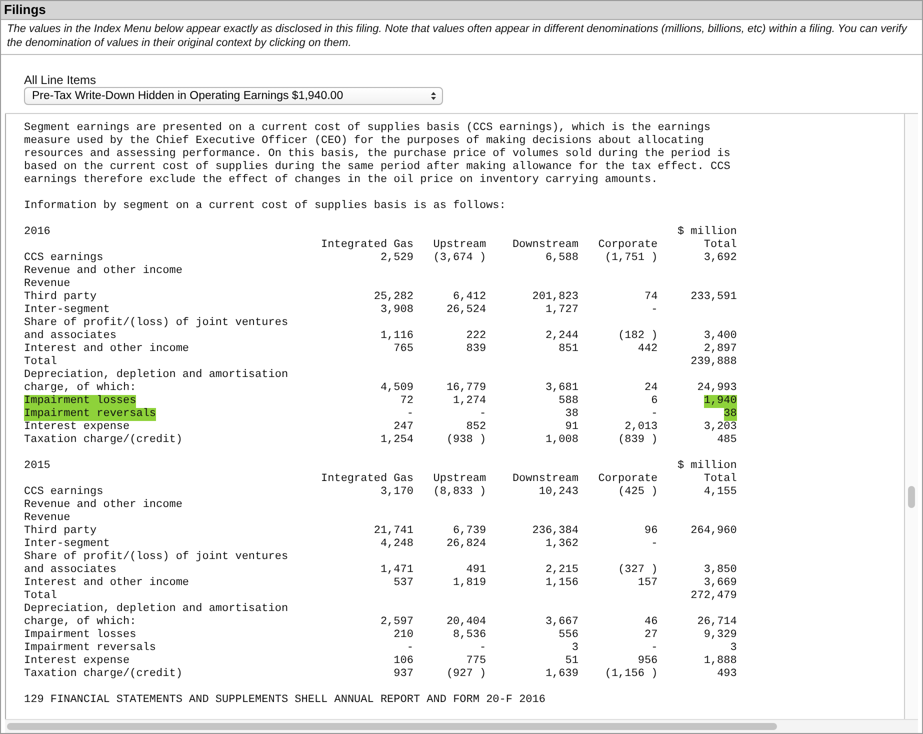  What do you see at coordinates (397, 544) in the screenshot?
I see `table-cell: 4,248` at bounding box center [397, 544].